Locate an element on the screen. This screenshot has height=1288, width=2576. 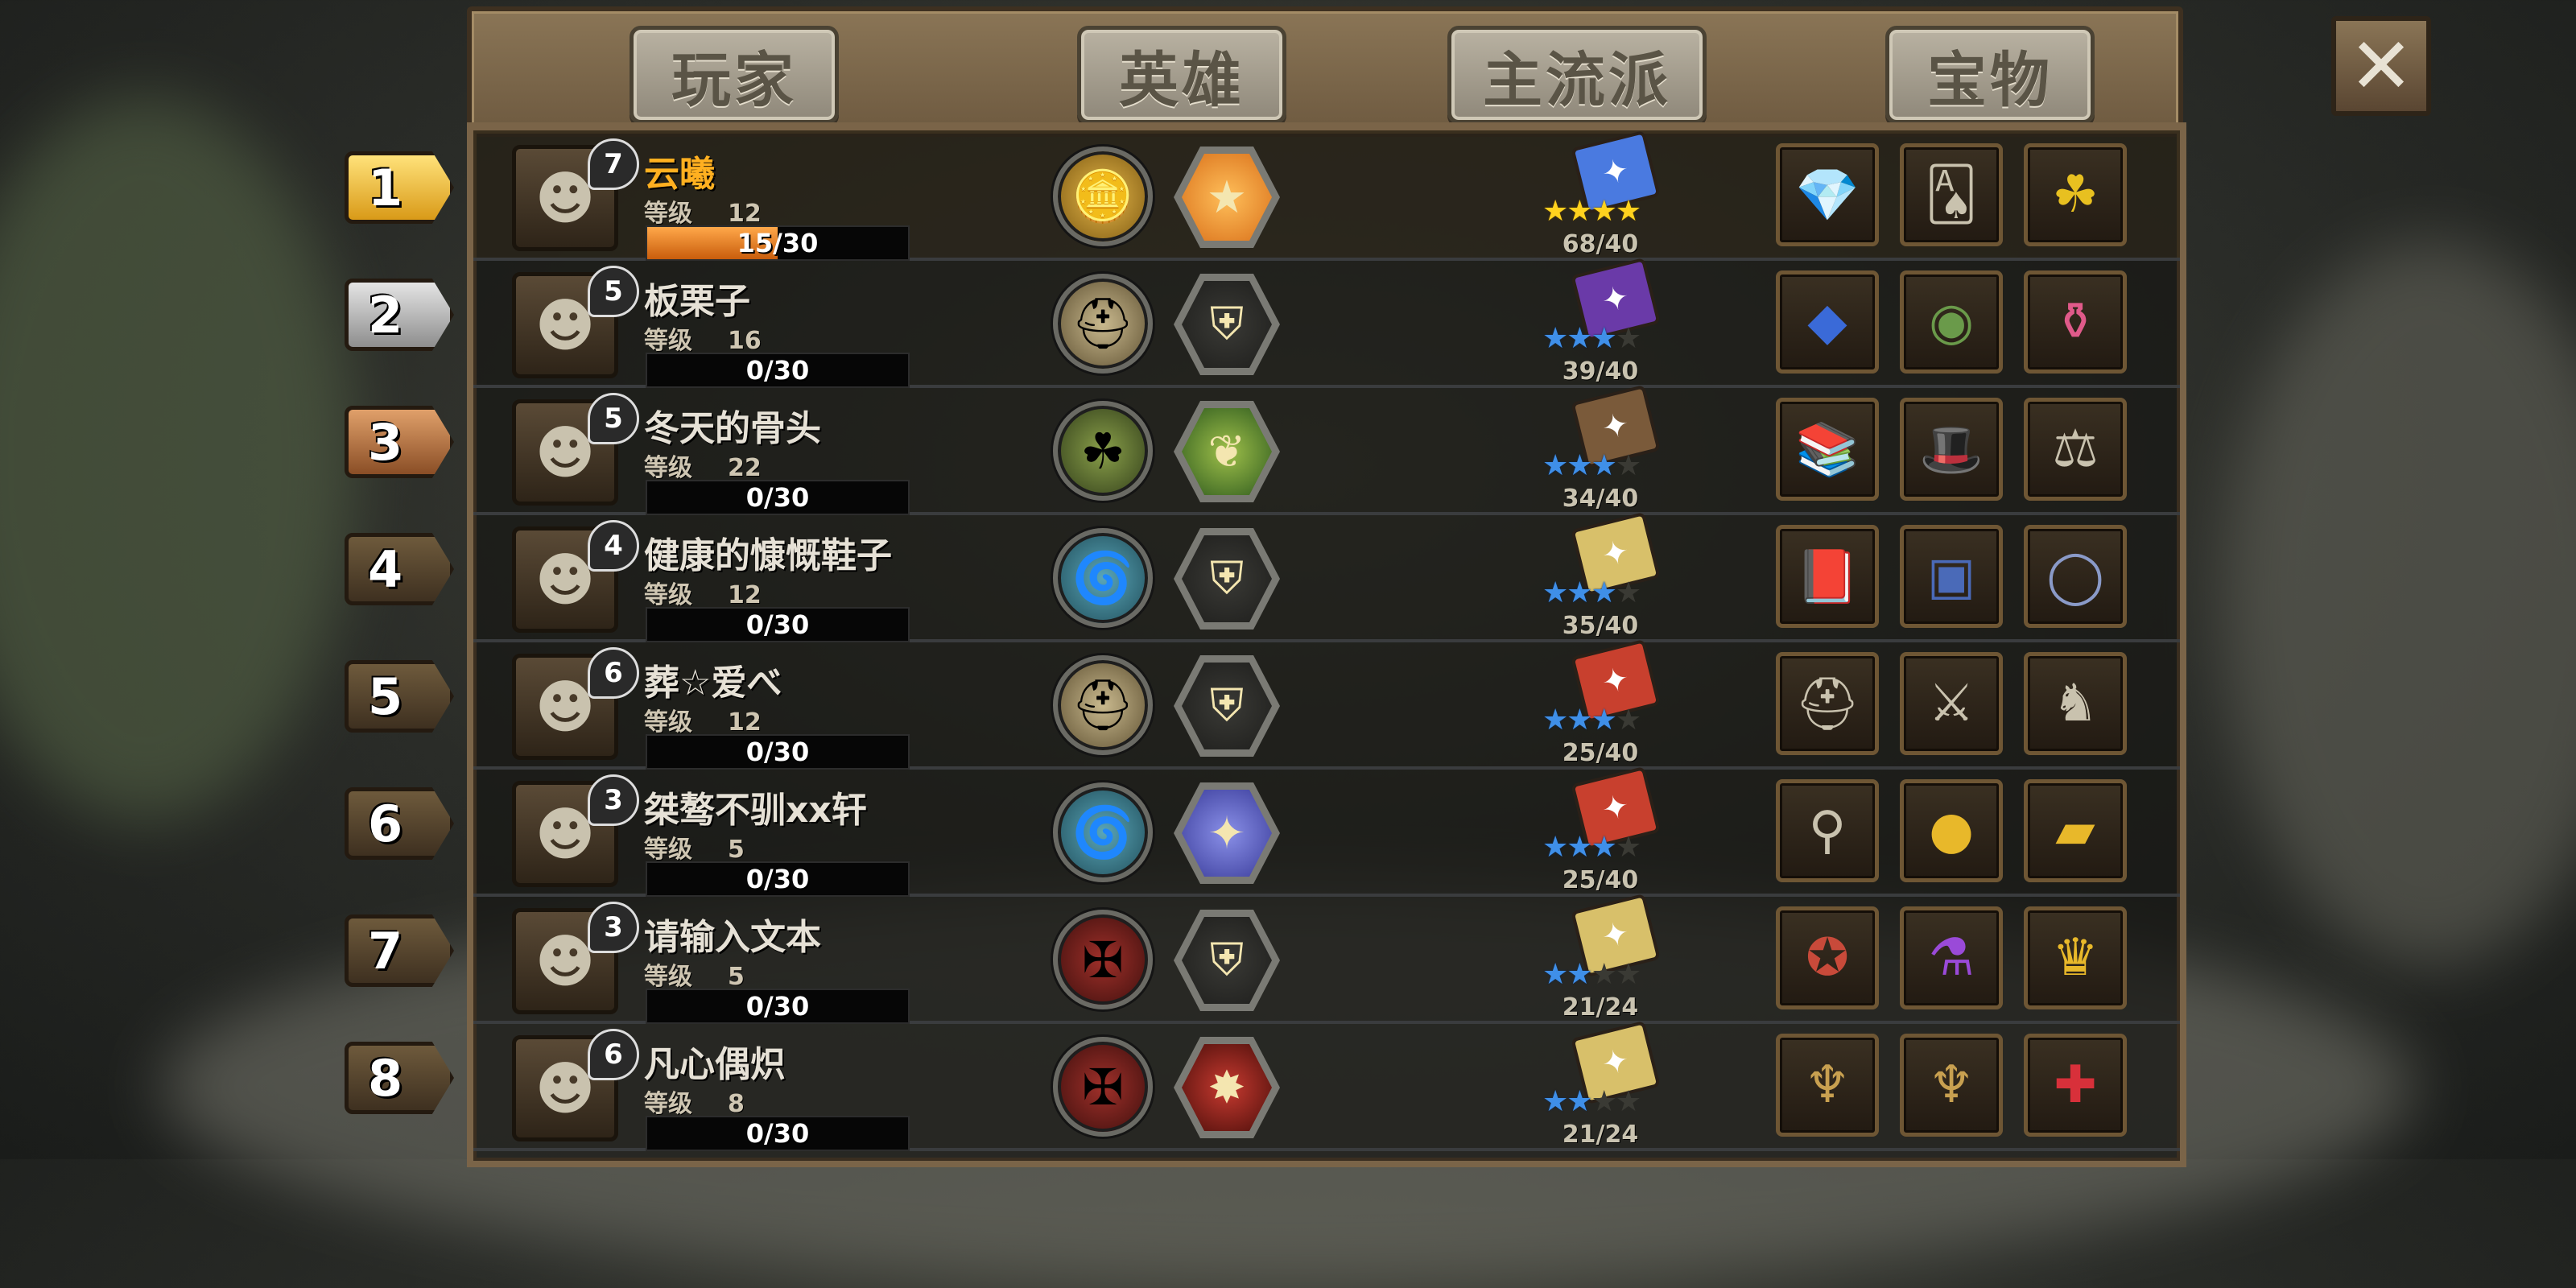
treasure-slot: ◉ is located at coordinates (1951, 322).